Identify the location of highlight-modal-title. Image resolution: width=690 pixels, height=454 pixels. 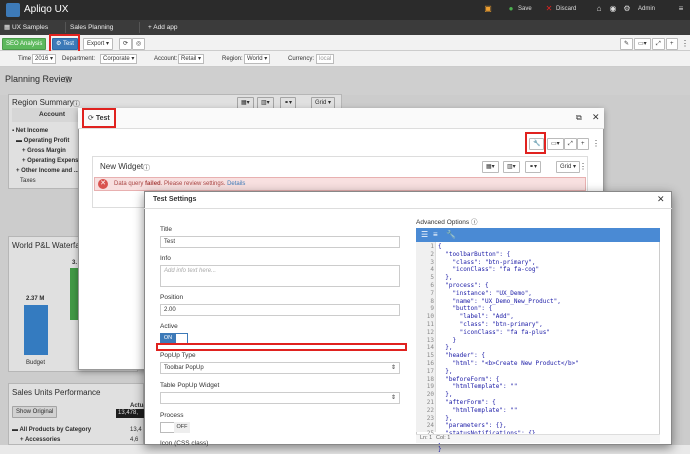
(99, 118).